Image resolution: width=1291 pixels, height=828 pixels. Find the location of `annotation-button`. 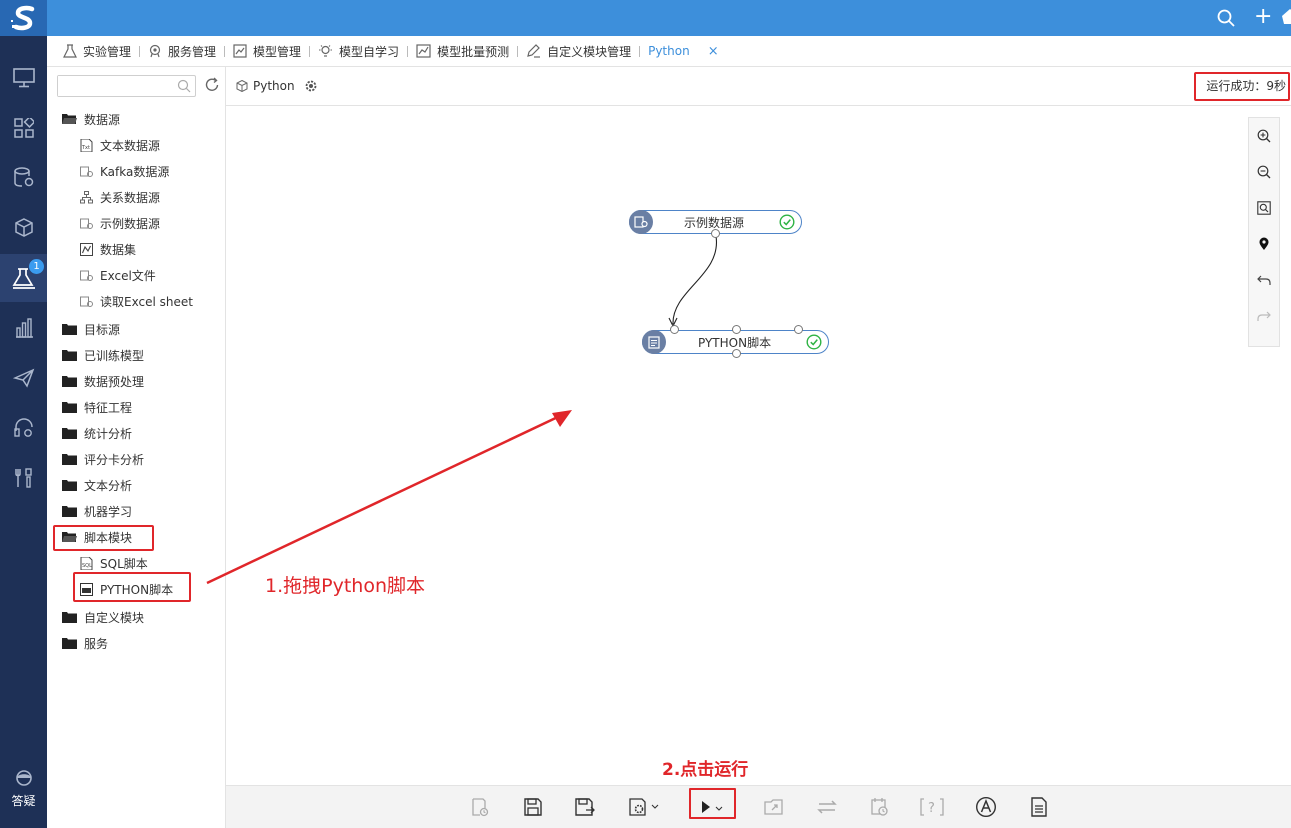

annotation-button is located at coordinates (986, 807).